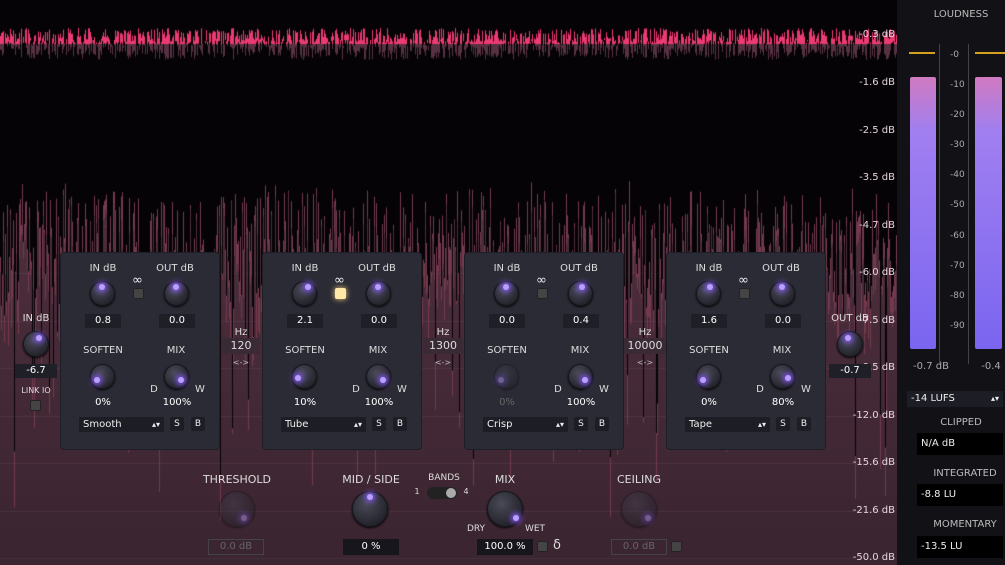 This screenshot has width=1005, height=565. Describe the element at coordinates (965, 473) in the screenshot. I see `integrated-label: INTEGRATED` at that location.